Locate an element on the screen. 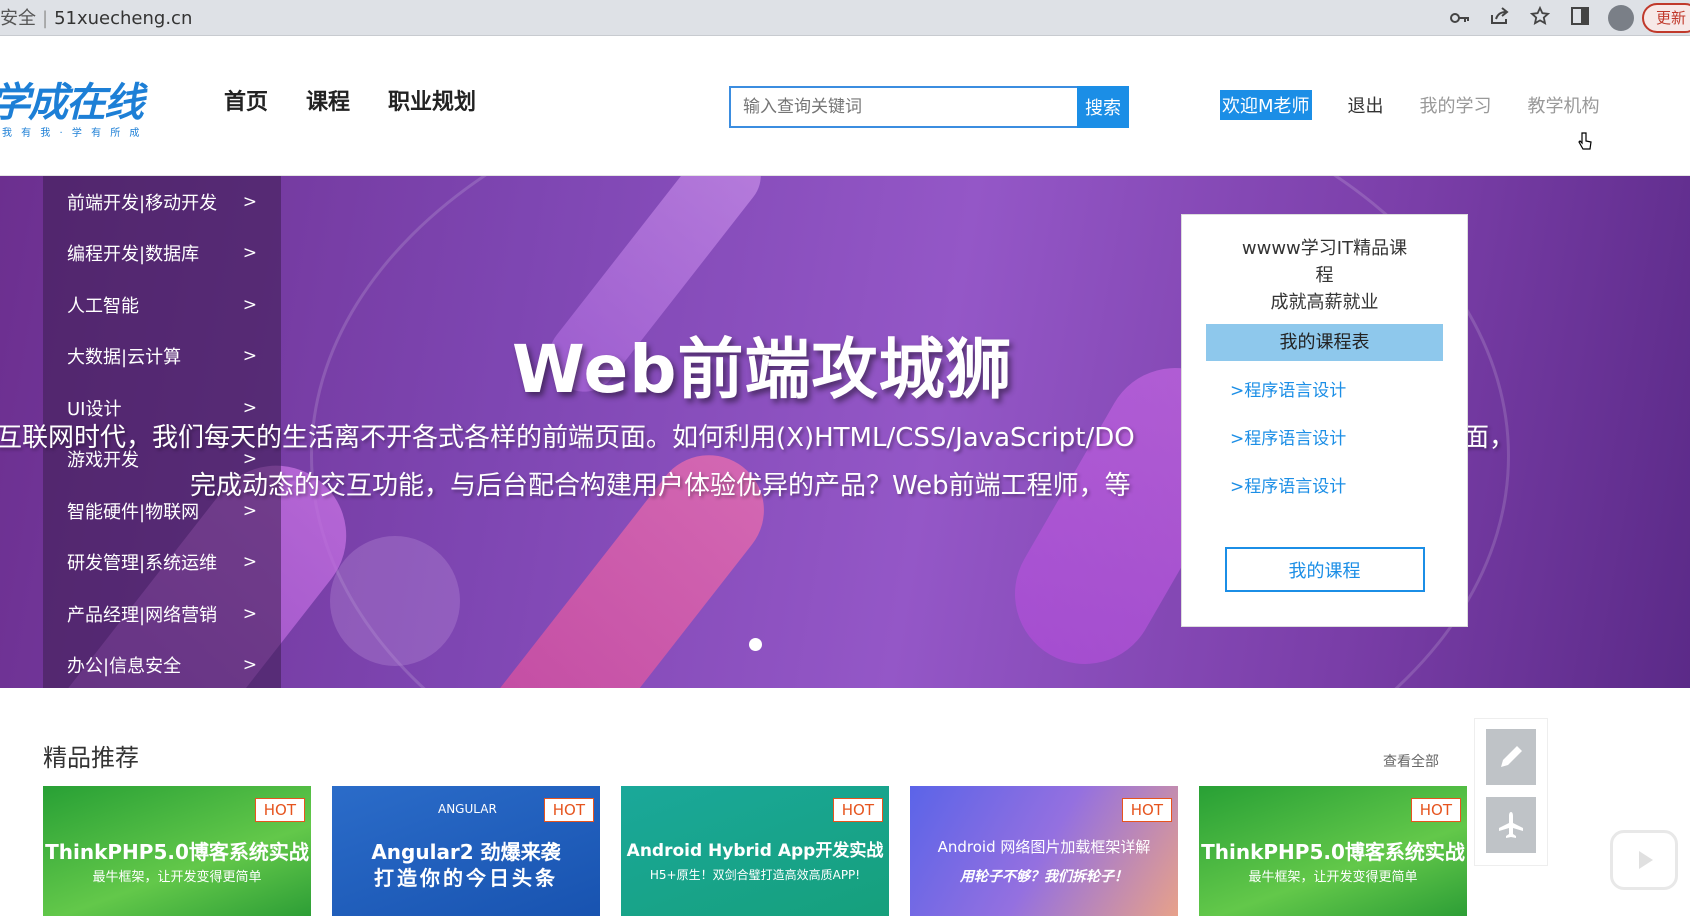 The width and height of the screenshot is (1690, 916). airplane-icon is located at coordinates (1511, 825).